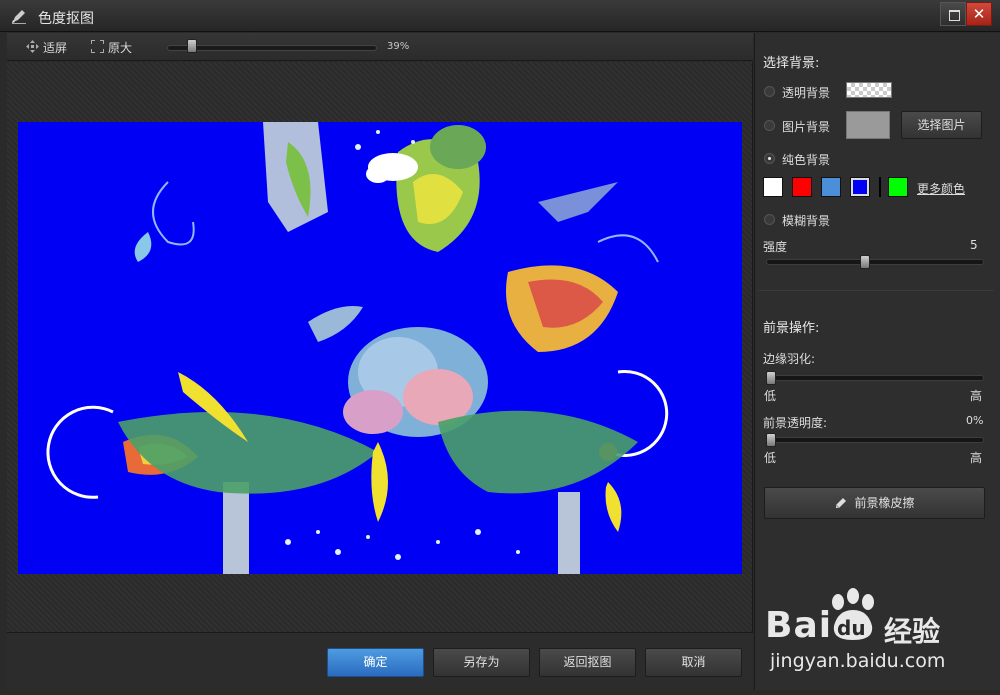 The height and width of the screenshot is (695, 1000). What do you see at coordinates (795, 423) in the screenshot?
I see `opacity-label: 前景透明度:` at bounding box center [795, 423].